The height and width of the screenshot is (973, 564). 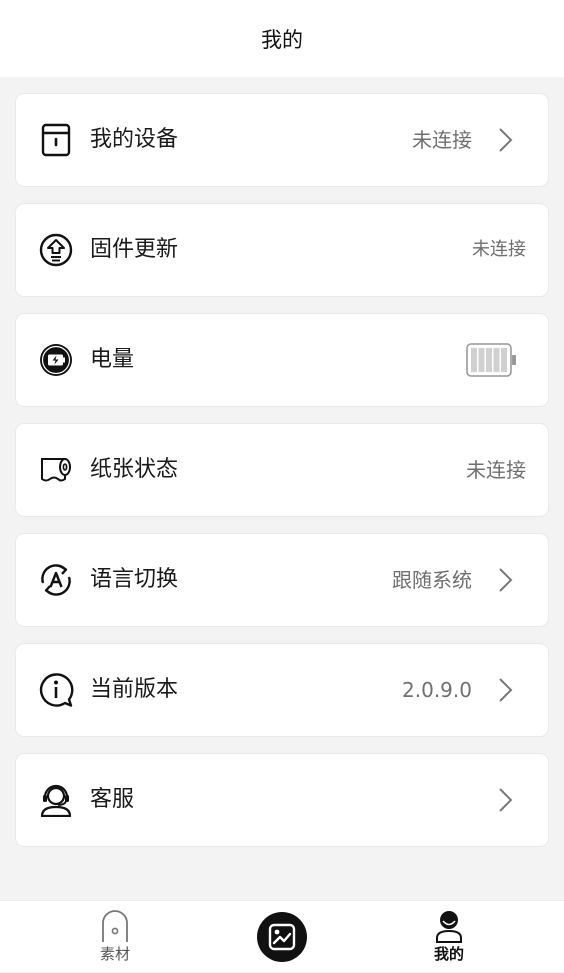 I want to click on battery-circle-icon, so click(x=56, y=360).